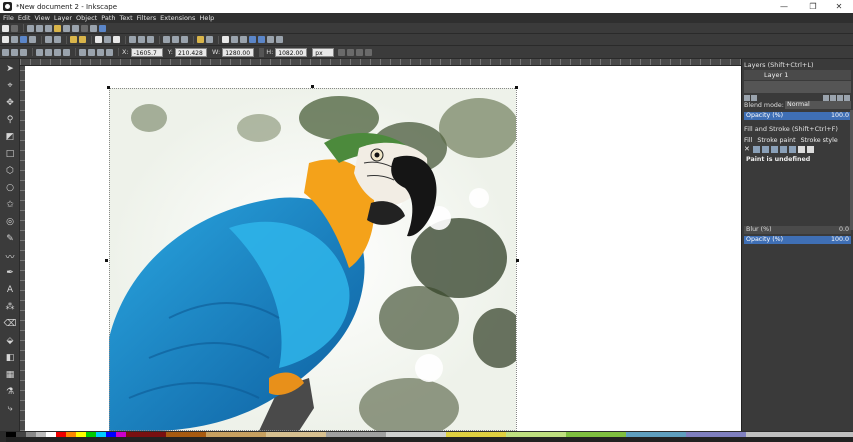 Image resolution: width=853 pixels, height=442 pixels. I want to click on snap-page-icon, so click(75, 28).